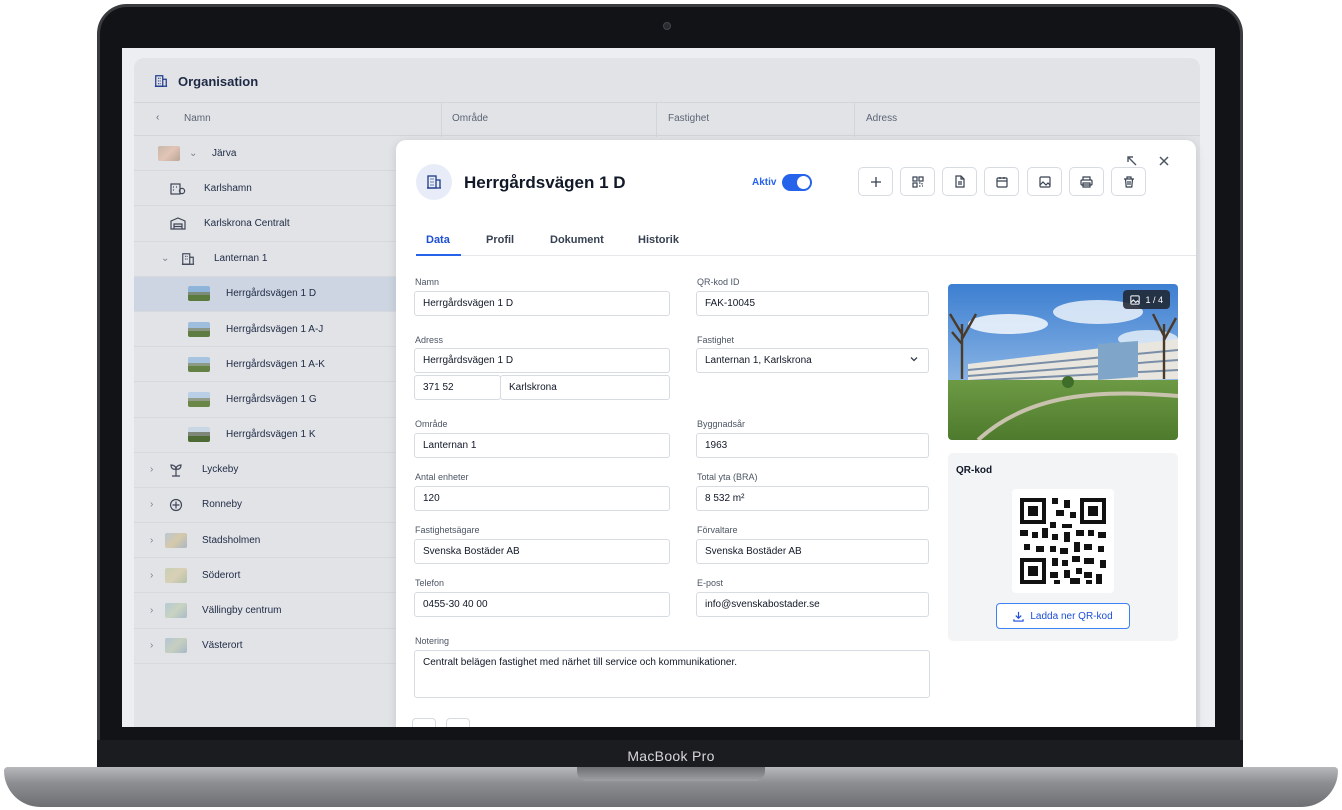 Image resolution: width=1342 pixels, height=810 pixels. I want to click on calendar-icon, so click(1001, 182).